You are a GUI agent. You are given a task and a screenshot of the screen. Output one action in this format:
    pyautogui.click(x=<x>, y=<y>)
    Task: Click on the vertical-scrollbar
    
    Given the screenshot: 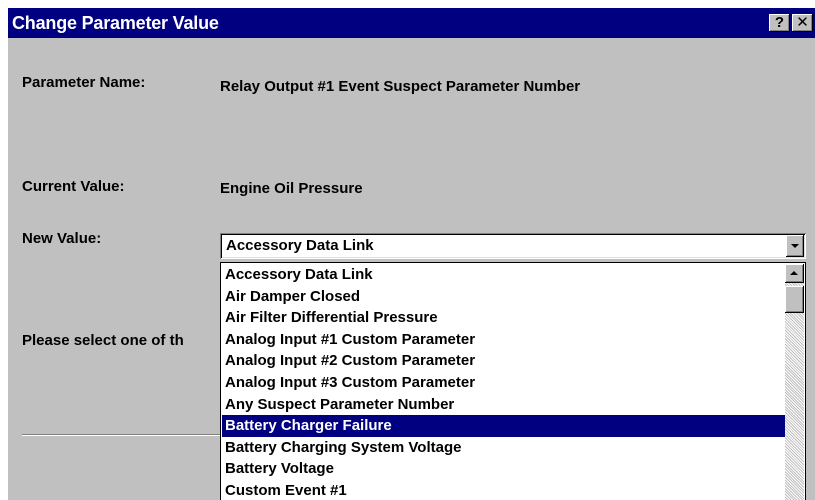 What is the action you would take?
    pyautogui.click(x=794, y=382)
    